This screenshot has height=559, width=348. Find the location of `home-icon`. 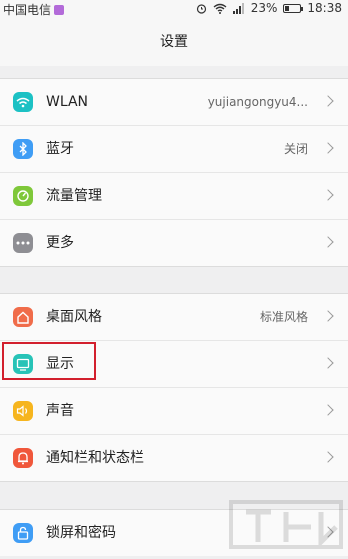

home-icon is located at coordinates (23, 317).